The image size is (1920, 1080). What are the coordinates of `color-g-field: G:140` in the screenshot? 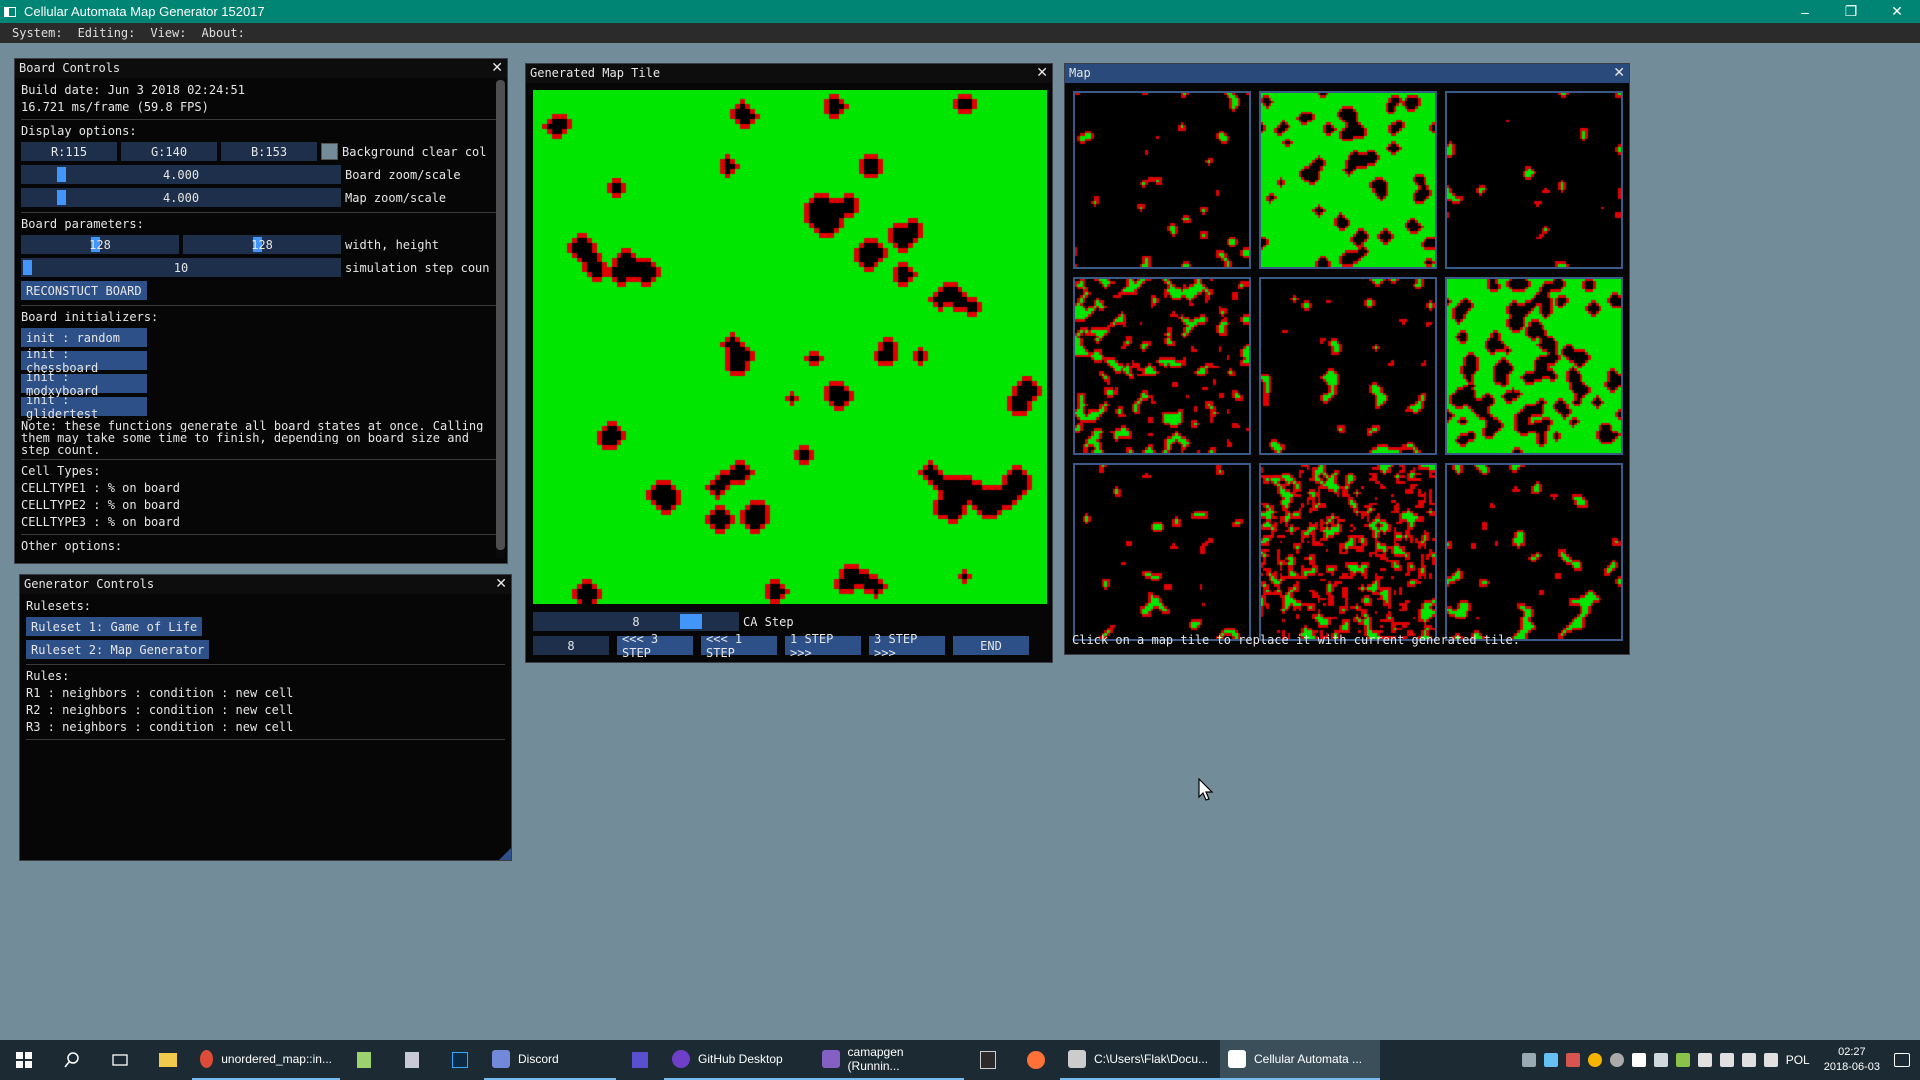 It's located at (169, 151).